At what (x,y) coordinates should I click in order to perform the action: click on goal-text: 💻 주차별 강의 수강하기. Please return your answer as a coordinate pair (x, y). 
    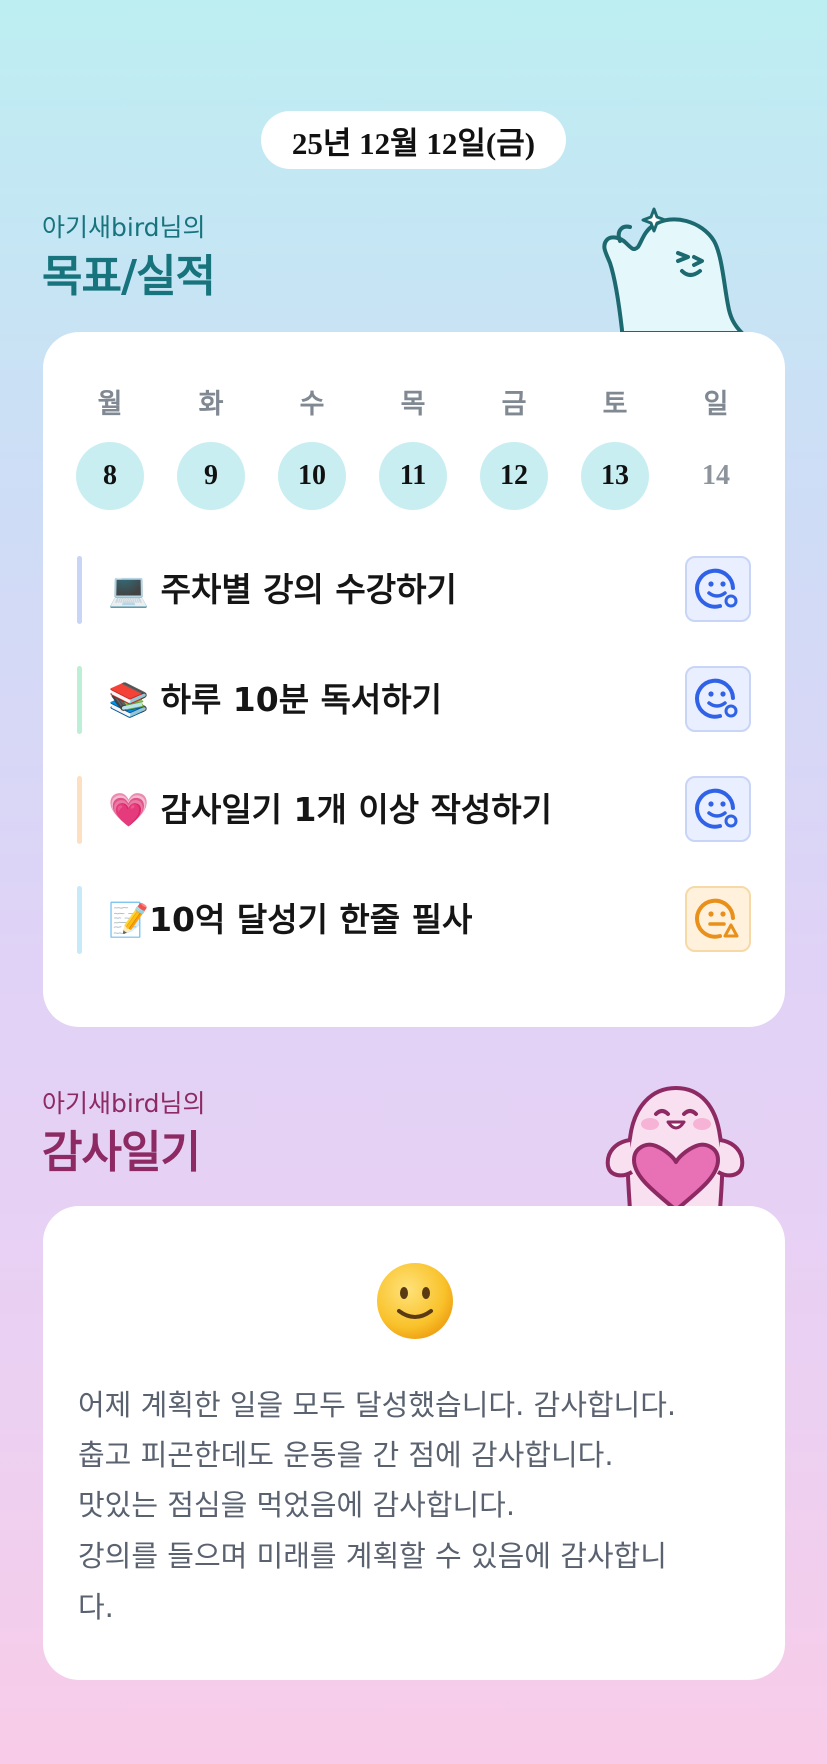
    Looking at the image, I should click on (282, 590).